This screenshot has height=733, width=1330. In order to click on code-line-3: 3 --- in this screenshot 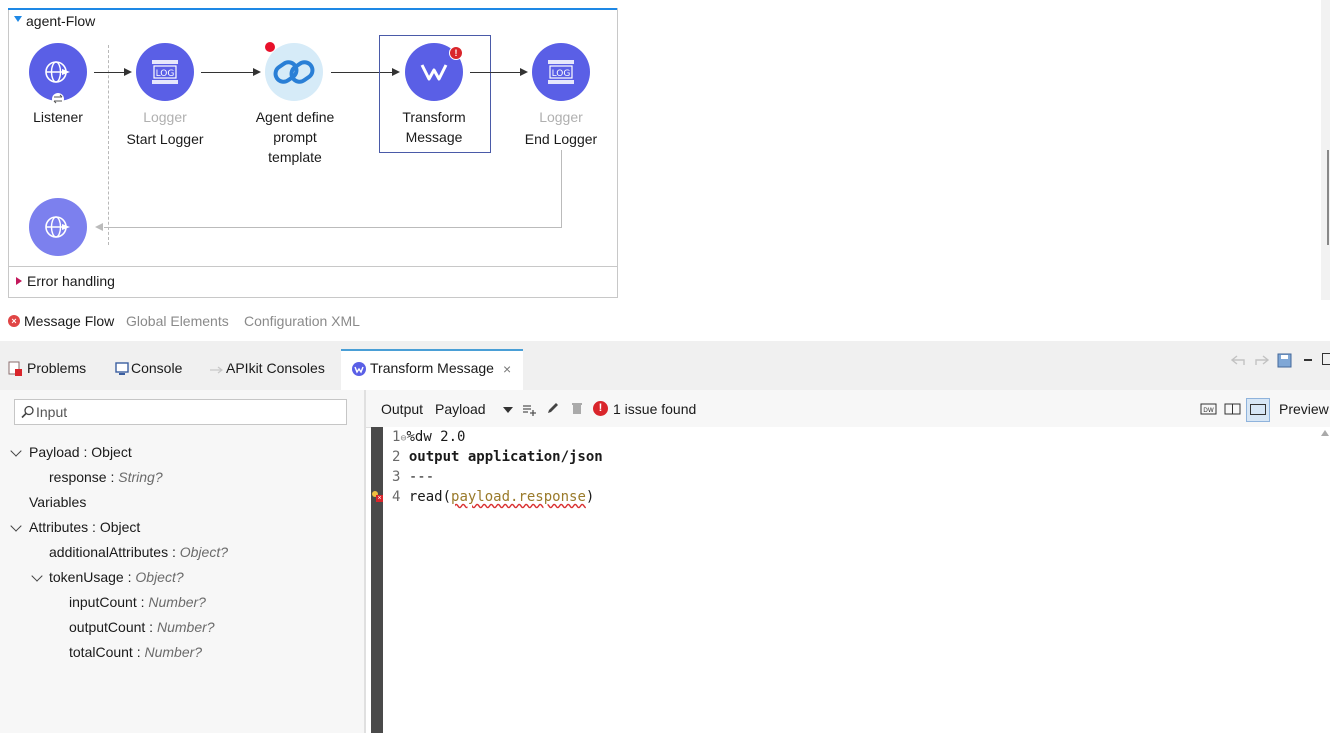, I will do `click(413, 477)`.